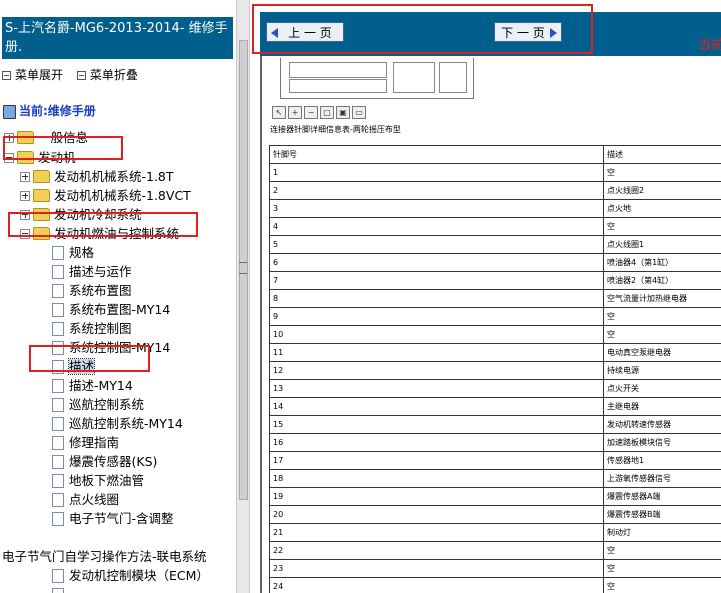 This screenshot has height=593, width=721. I want to click on table-row: 7 喷油器2（第4缸）, so click(495, 280).